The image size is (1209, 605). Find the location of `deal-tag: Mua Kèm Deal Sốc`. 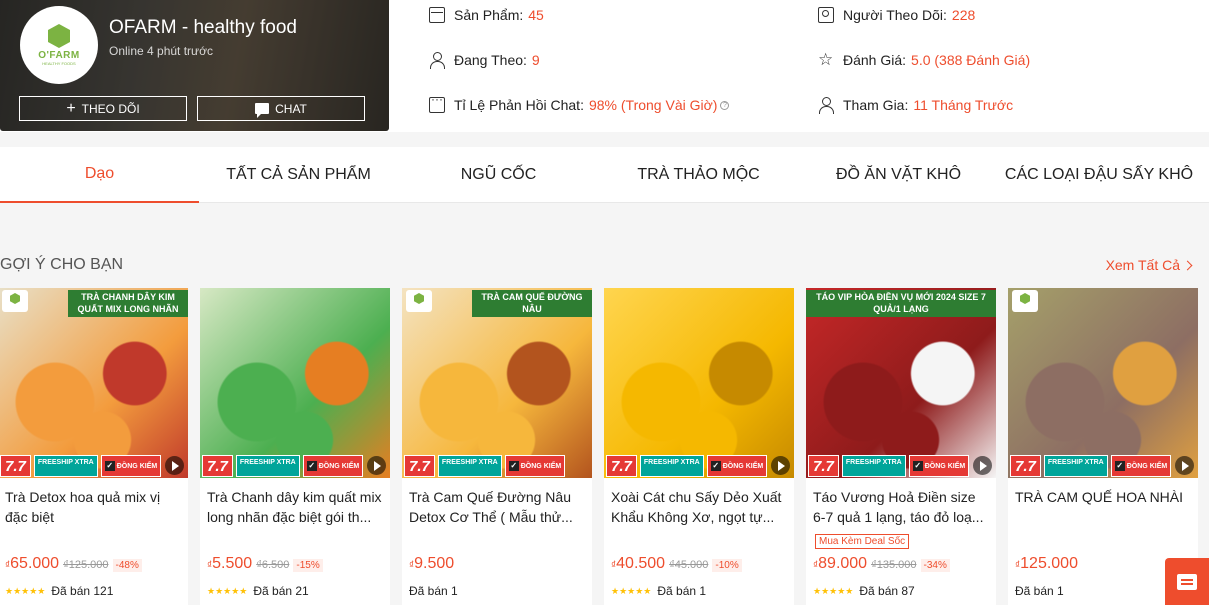

deal-tag: Mua Kèm Deal Sốc is located at coordinates (862, 541).